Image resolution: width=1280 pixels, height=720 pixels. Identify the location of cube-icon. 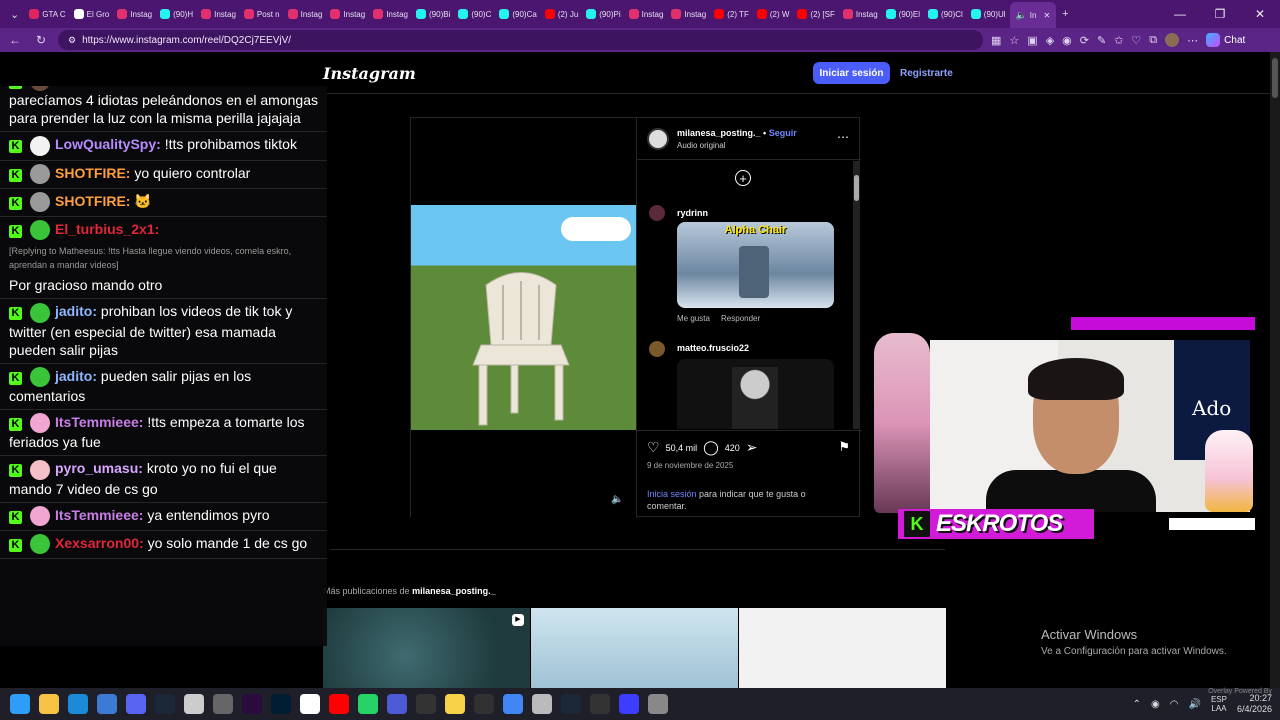
(542, 704).